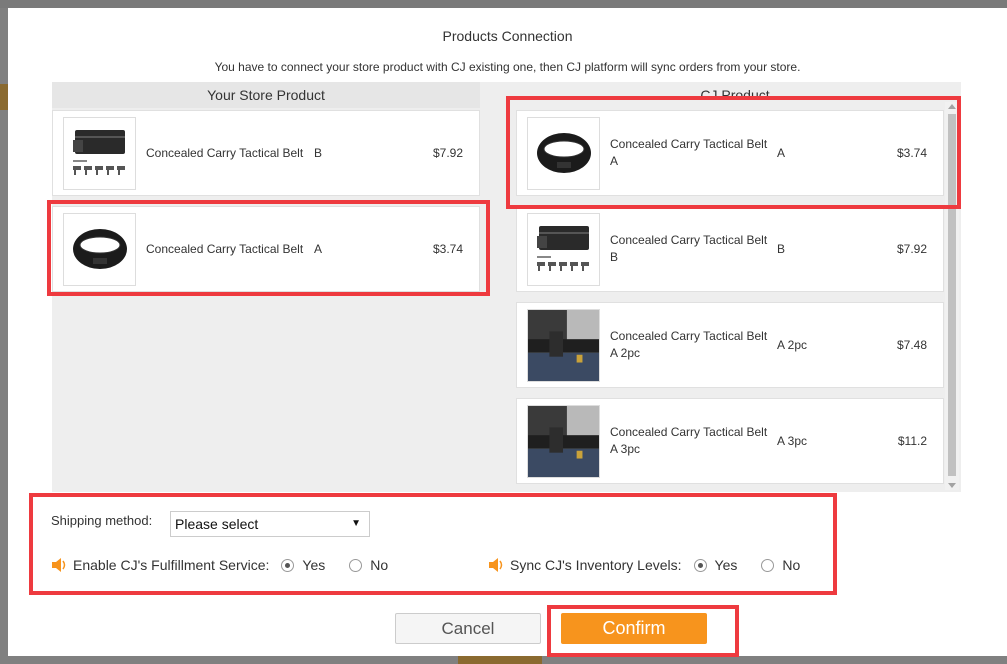  I want to click on cj-product-name: Concealed Carry Tactical Belt A 3pc, so click(689, 440).